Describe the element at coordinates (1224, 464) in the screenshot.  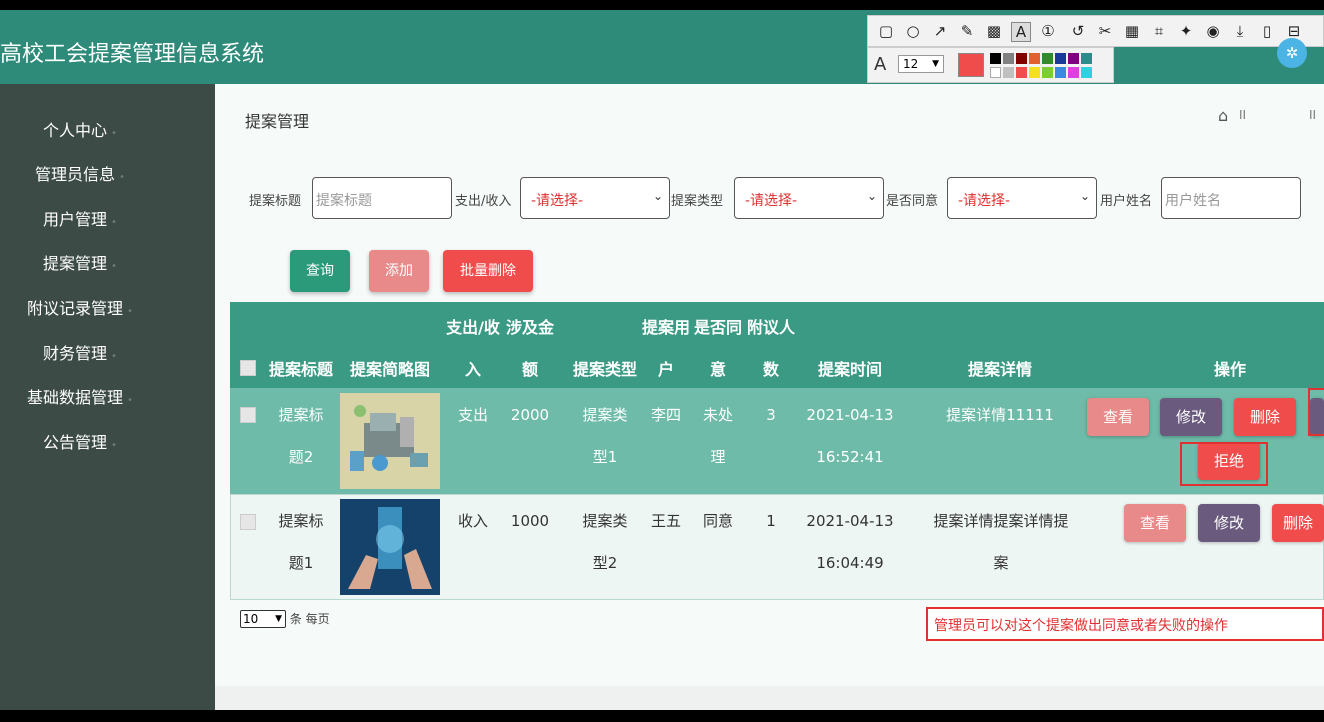
I see `reject-highlight-frame` at that location.